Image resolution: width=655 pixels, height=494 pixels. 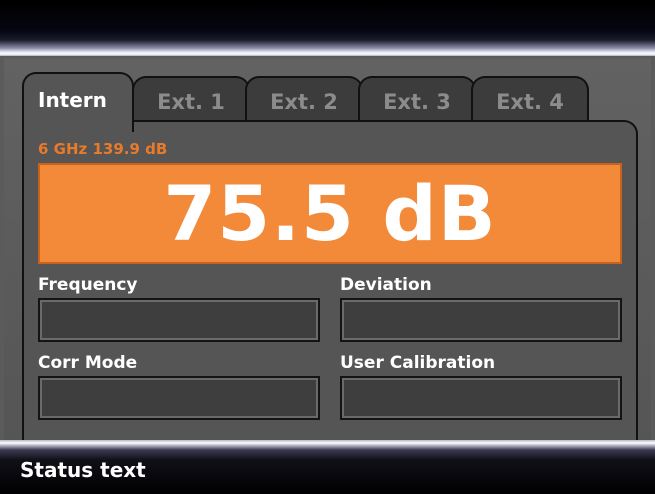 I want to click on corr-mode-label: Corr Mode, so click(x=88, y=363).